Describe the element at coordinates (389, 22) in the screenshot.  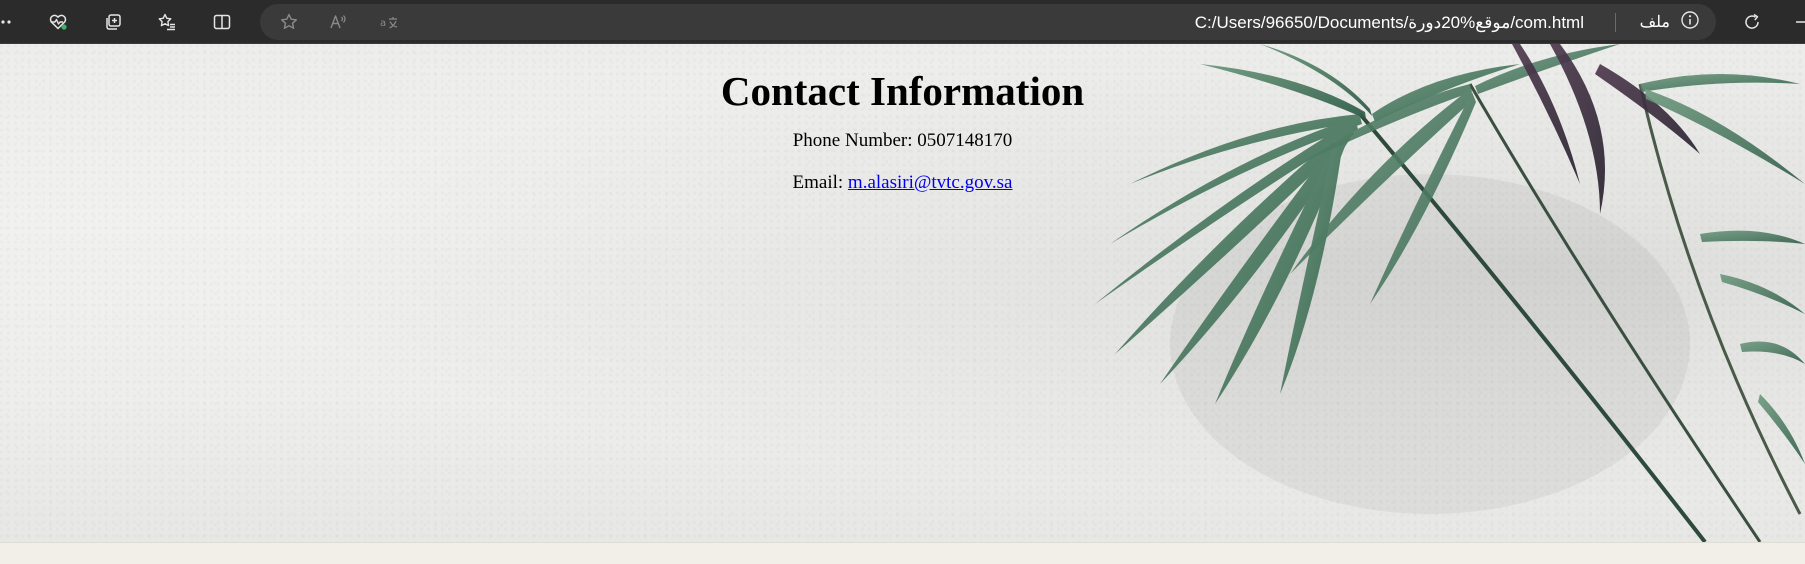
I see `translate-icon: a` at that location.